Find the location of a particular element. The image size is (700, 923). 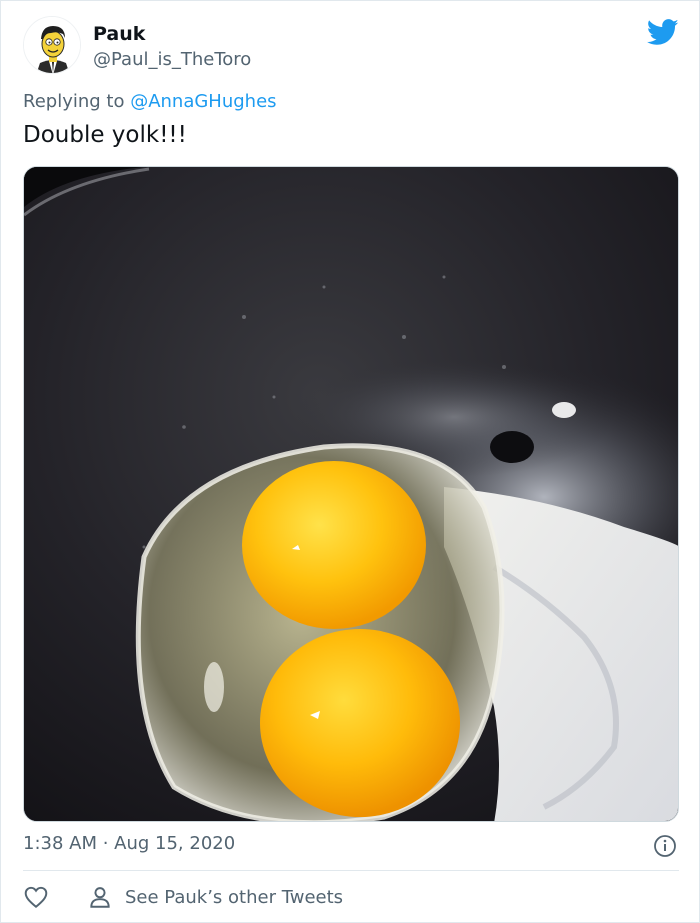

reply-context: Replying to @AnnaGHughes is located at coordinates (150, 101).